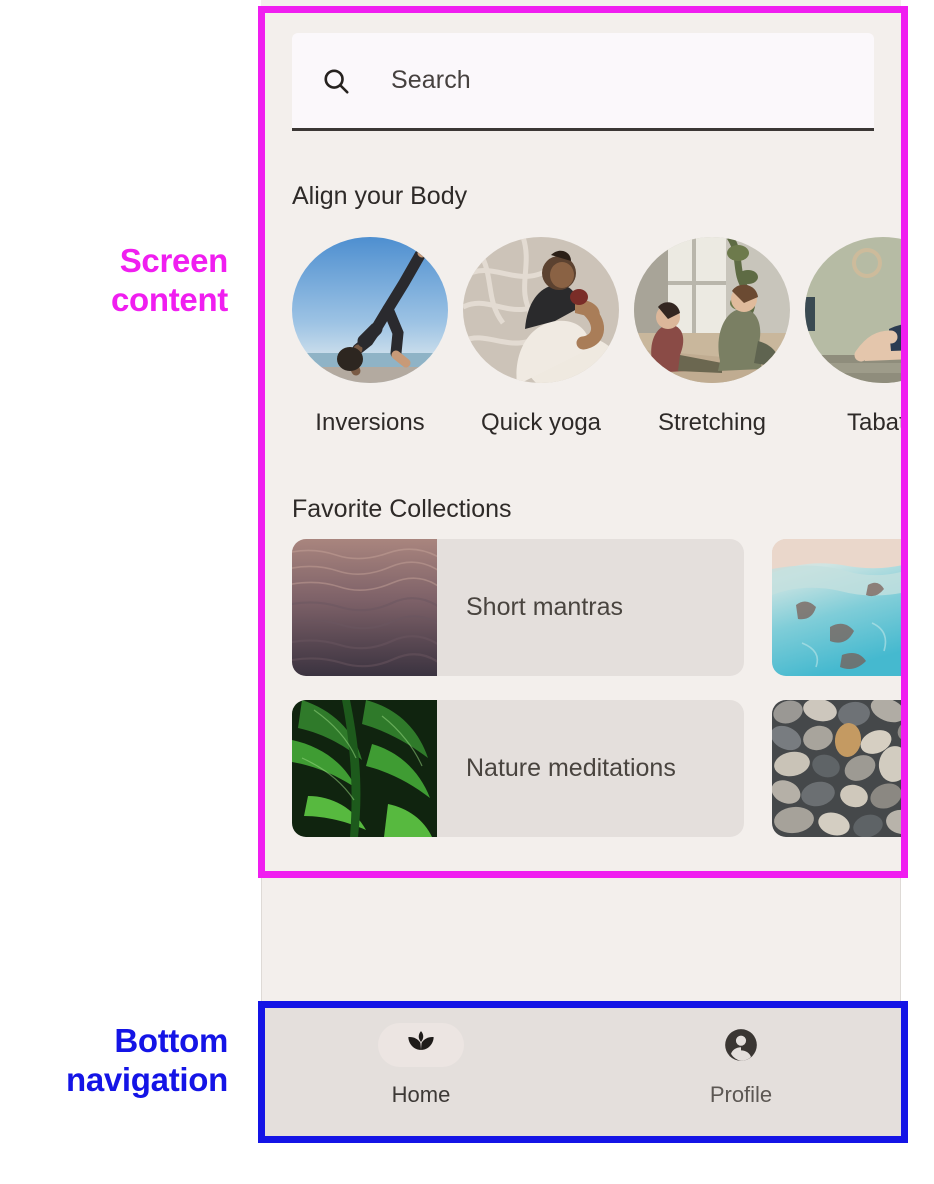 This screenshot has width=934, height=1184. I want to click on favorite-thumb-short-mantras, so click(364, 607).